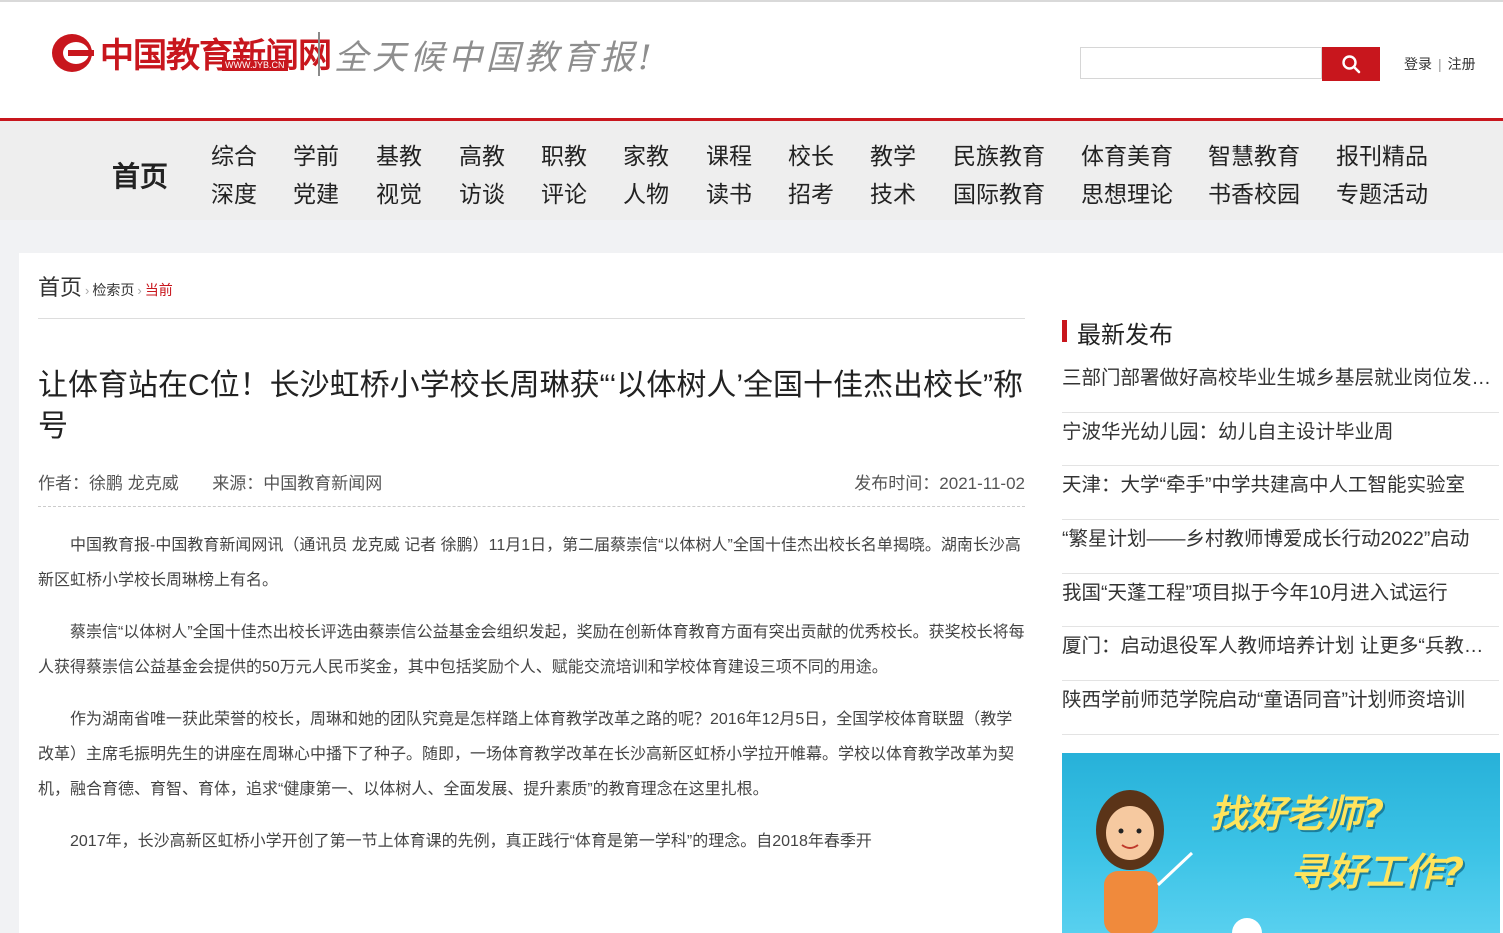  What do you see at coordinates (1125, 335) in the screenshot?
I see `sidebar-title: 最新发布` at bounding box center [1125, 335].